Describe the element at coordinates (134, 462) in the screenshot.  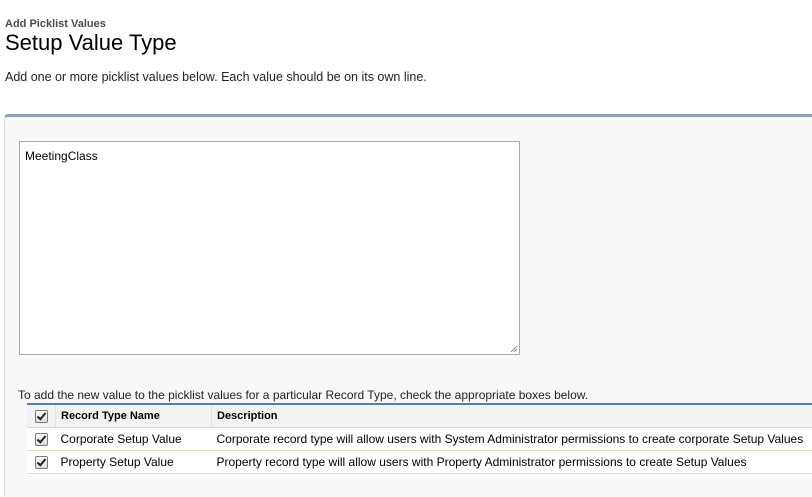
I see `record-type-name: Property Setup Value` at that location.